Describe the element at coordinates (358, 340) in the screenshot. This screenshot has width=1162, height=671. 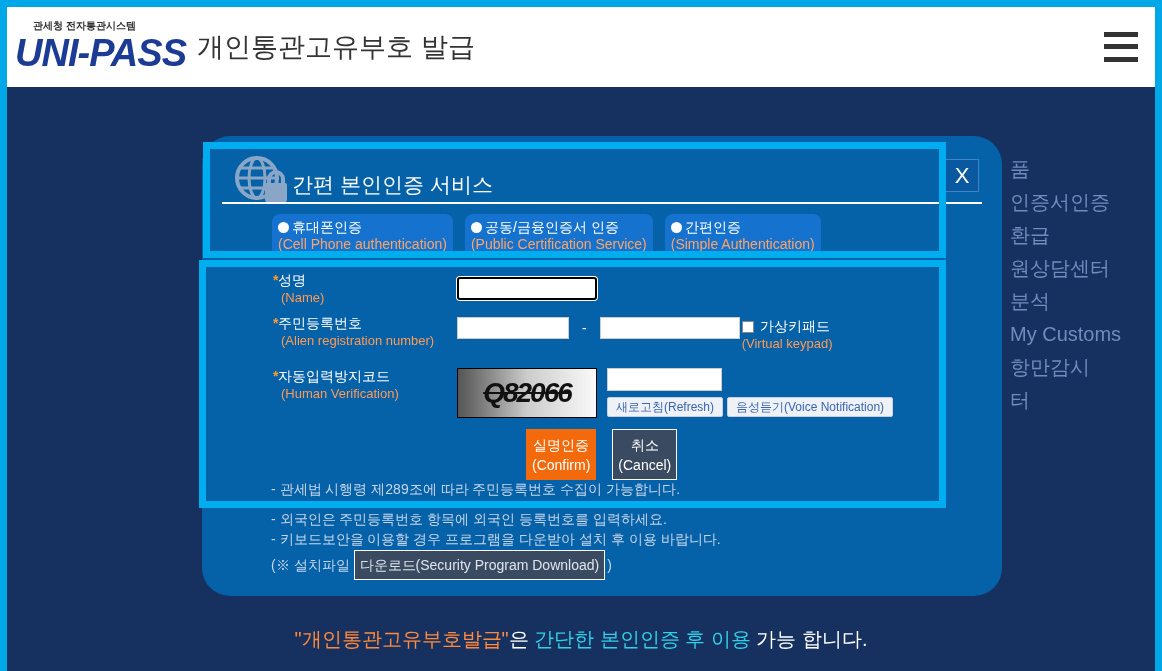
I see `field-sublabel: (Alien registration number)` at that location.